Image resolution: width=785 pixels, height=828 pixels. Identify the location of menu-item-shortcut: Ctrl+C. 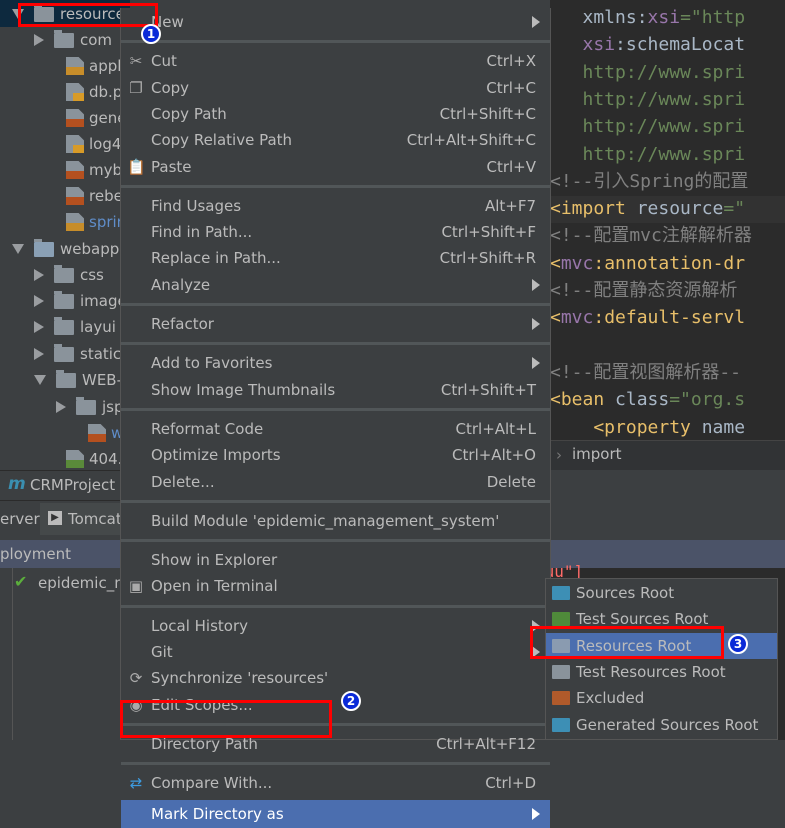
(511, 87).